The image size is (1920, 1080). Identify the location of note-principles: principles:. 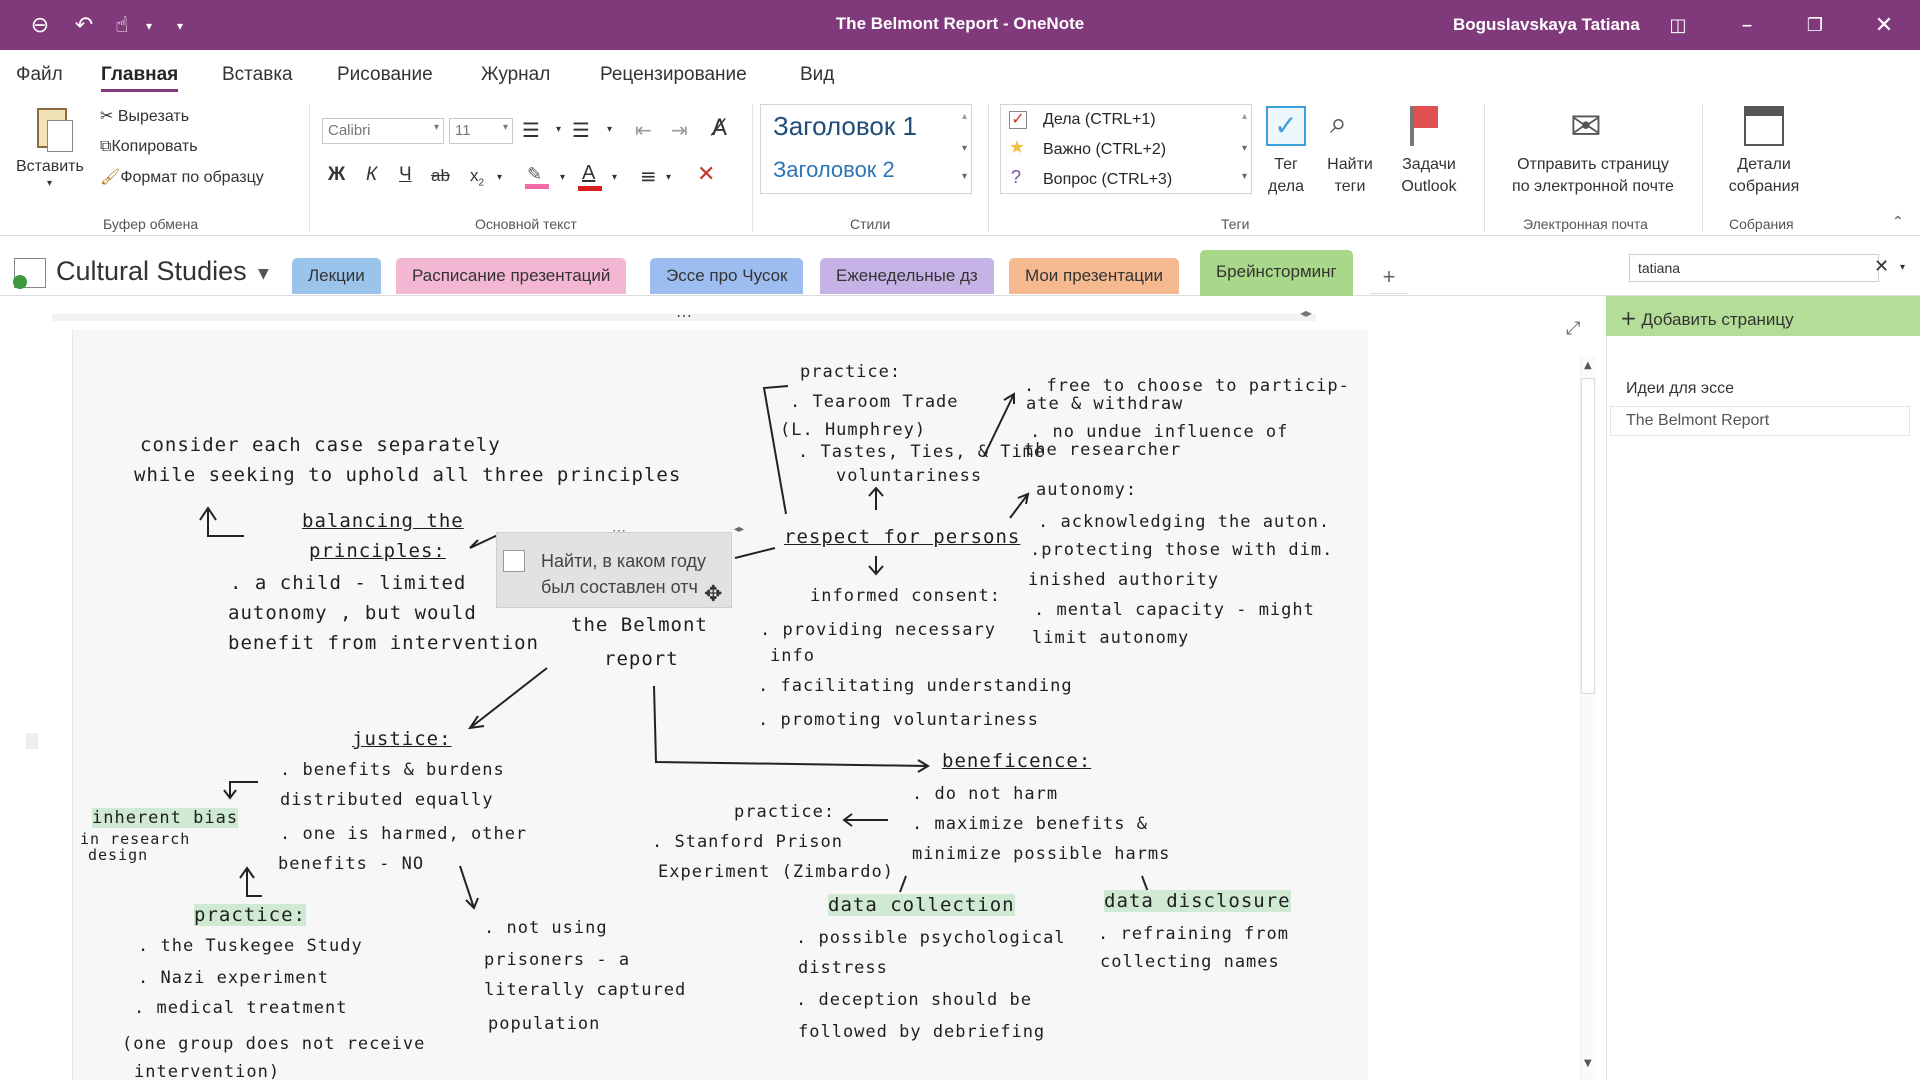
(377, 551).